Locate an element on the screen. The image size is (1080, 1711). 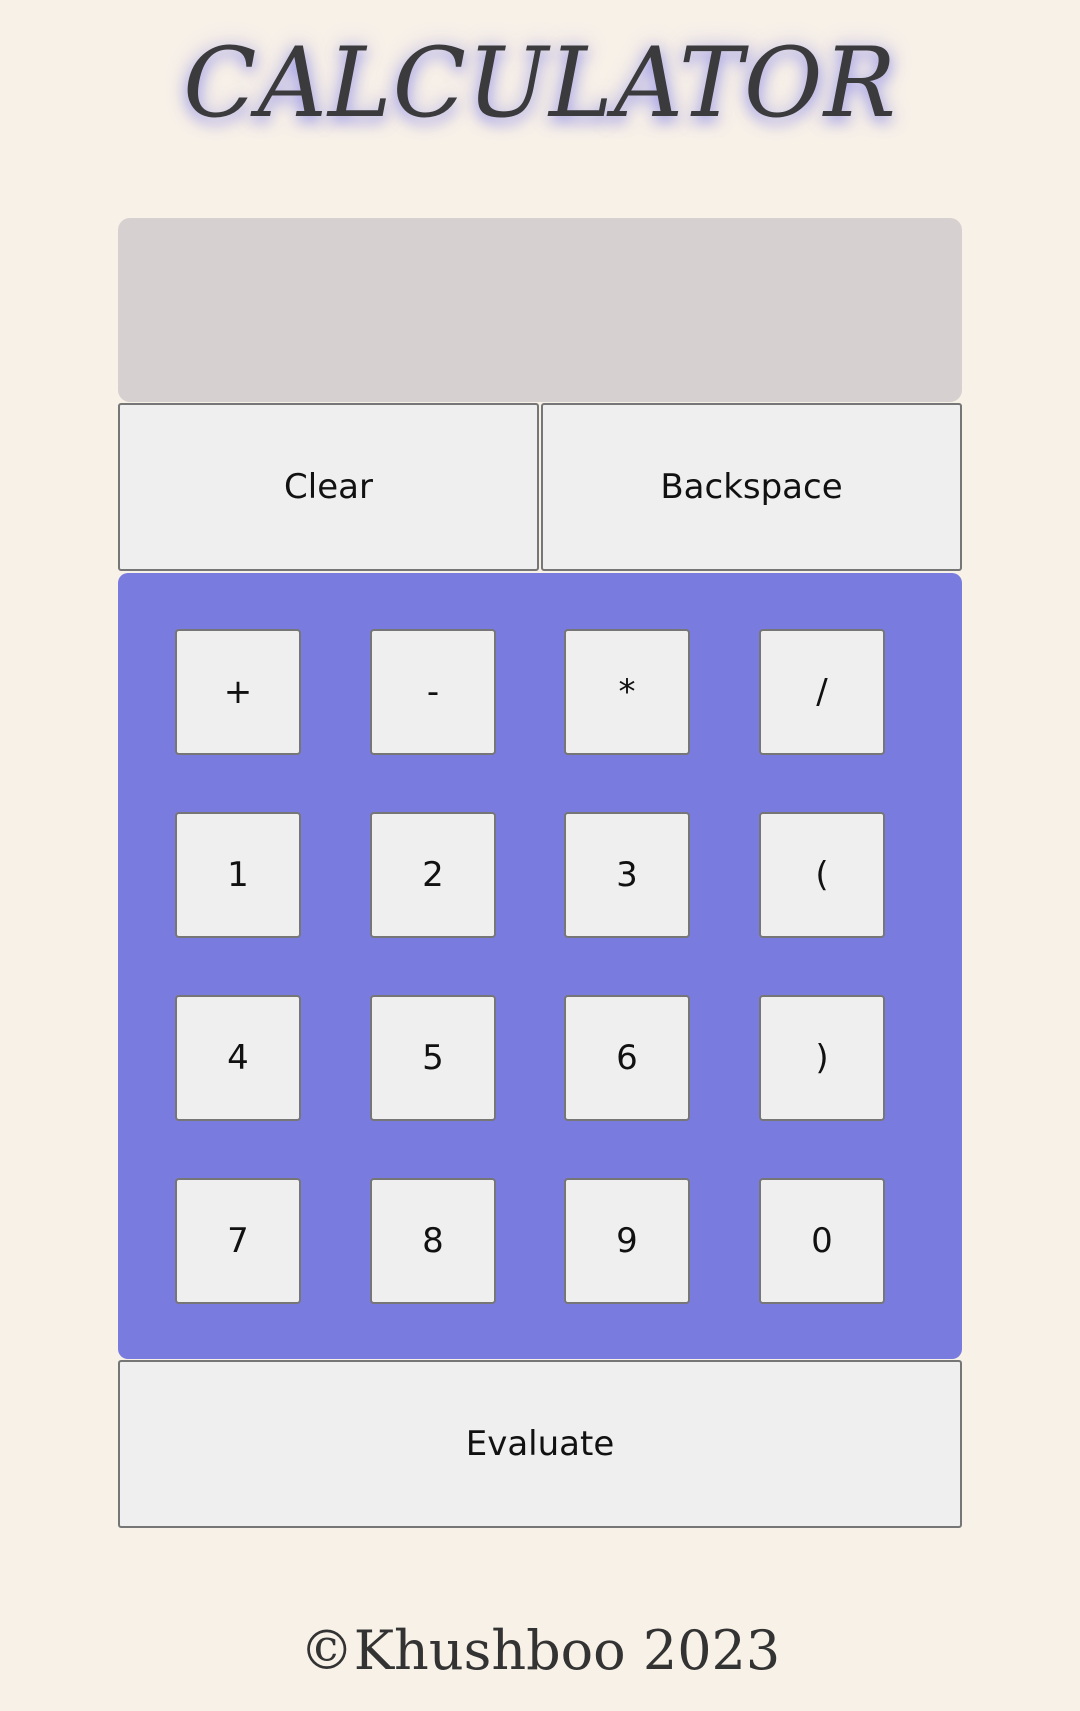
key-4: 4 is located at coordinates (238, 1058).